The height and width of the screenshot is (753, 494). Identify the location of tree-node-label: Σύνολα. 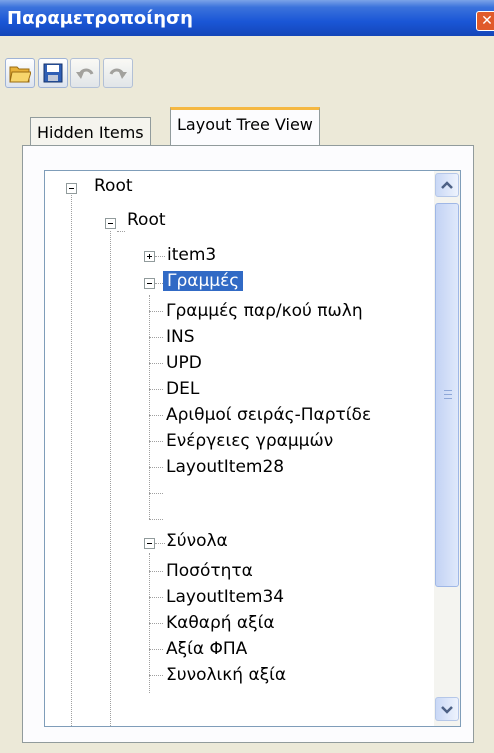
(197, 541).